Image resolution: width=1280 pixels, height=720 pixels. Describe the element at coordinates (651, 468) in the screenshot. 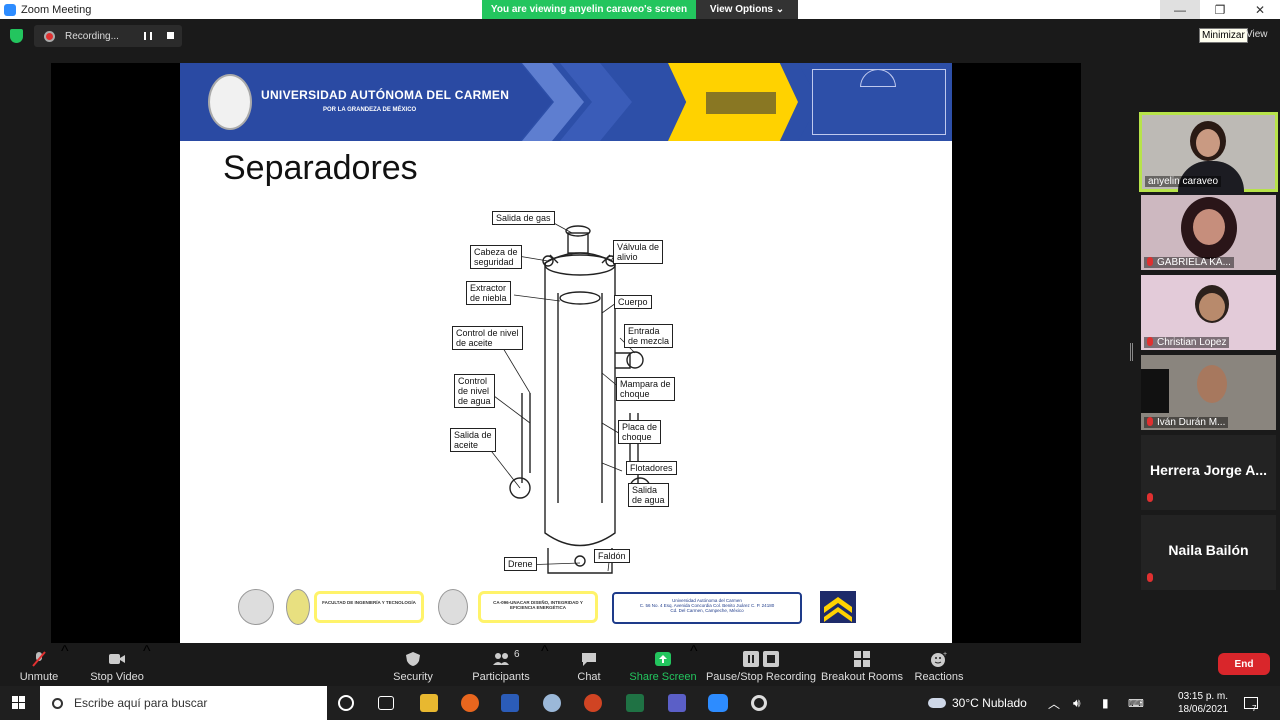

I see `label-flotadores: Flotadores` at that location.